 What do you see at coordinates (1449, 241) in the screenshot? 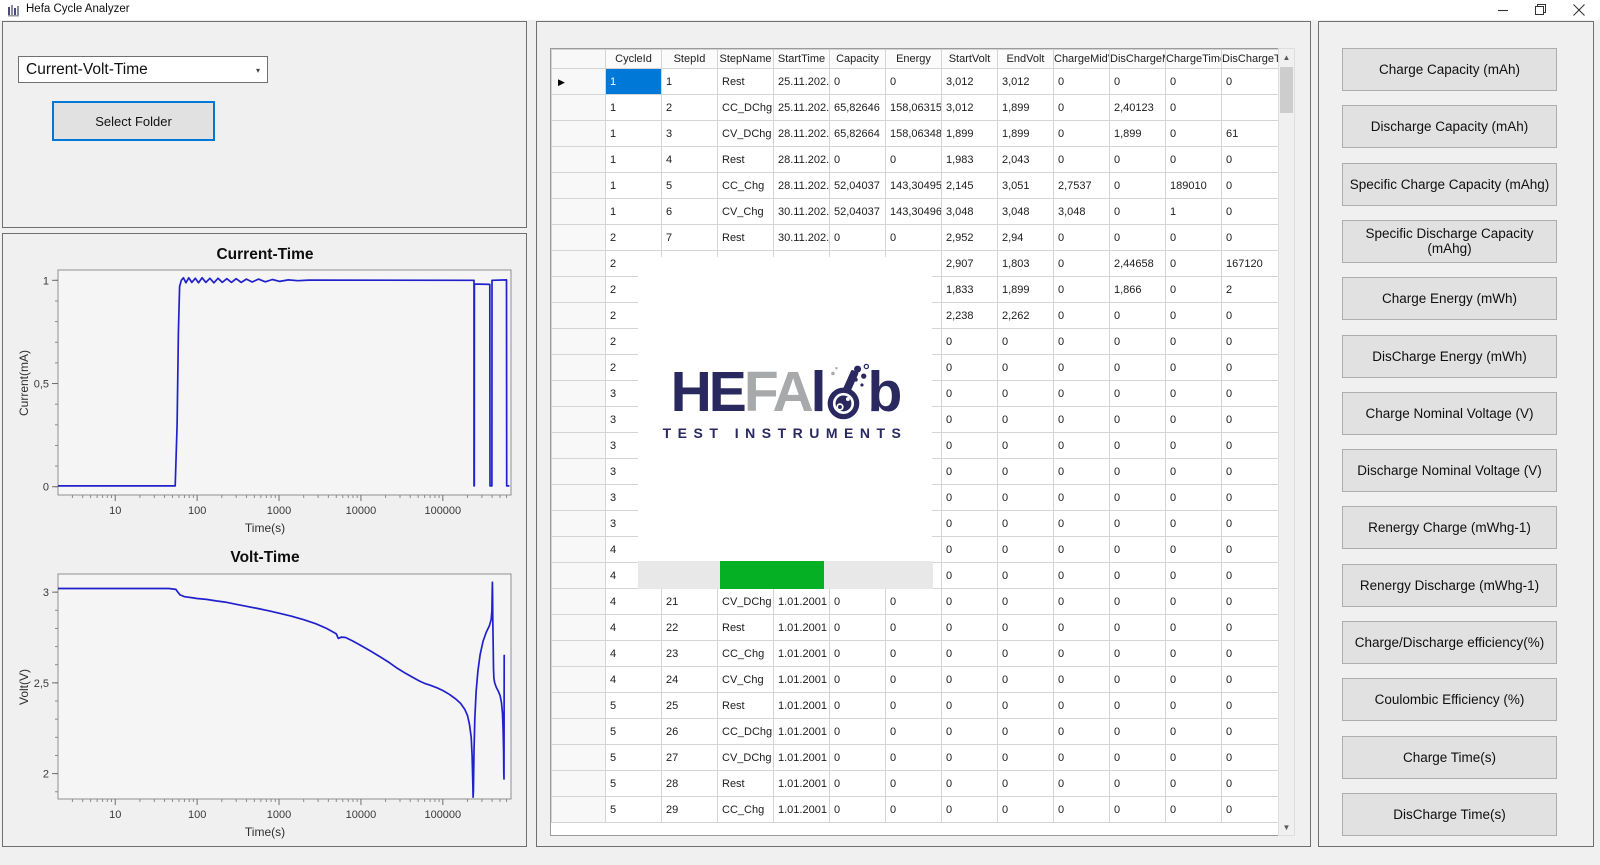
I see `metric-button-specific-discharge-capacity-mahg: Specific Discharge Capacity (mAhg)` at bounding box center [1449, 241].